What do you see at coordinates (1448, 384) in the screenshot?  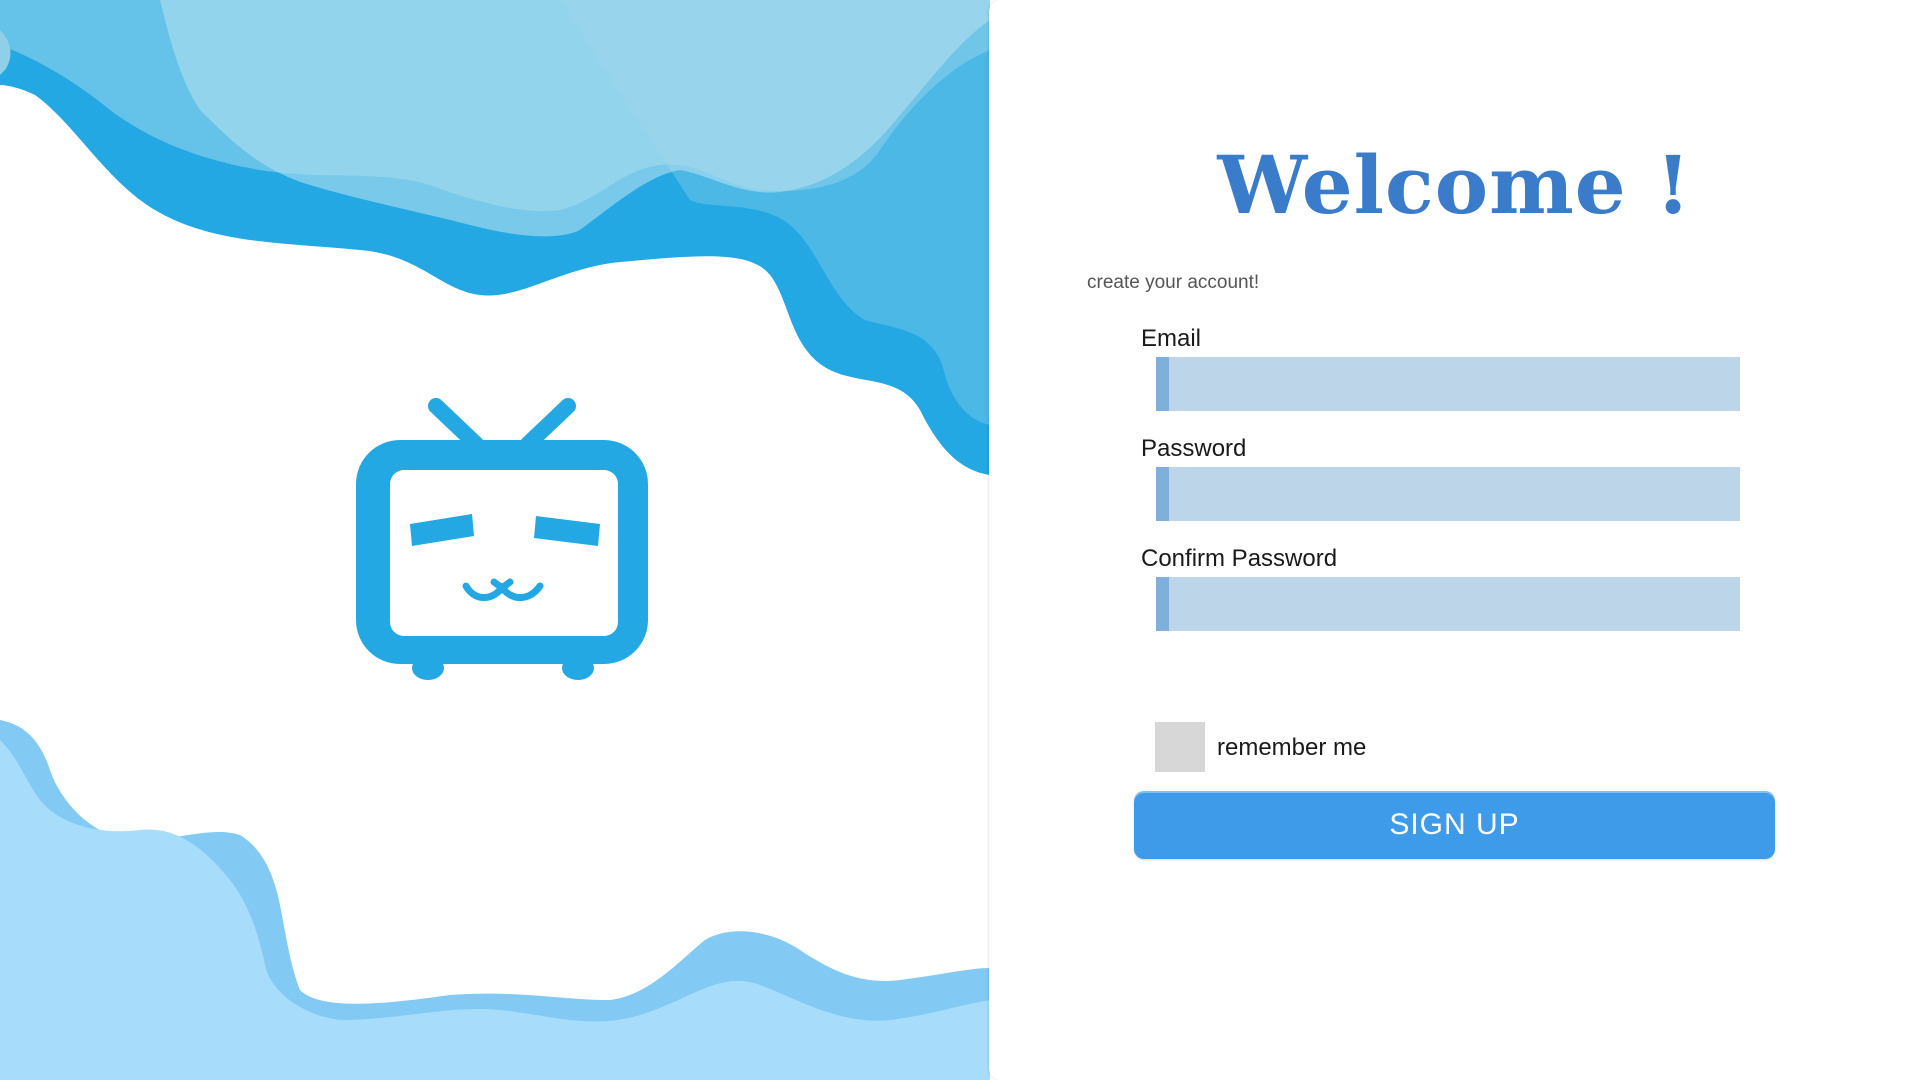 I see `email-field` at bounding box center [1448, 384].